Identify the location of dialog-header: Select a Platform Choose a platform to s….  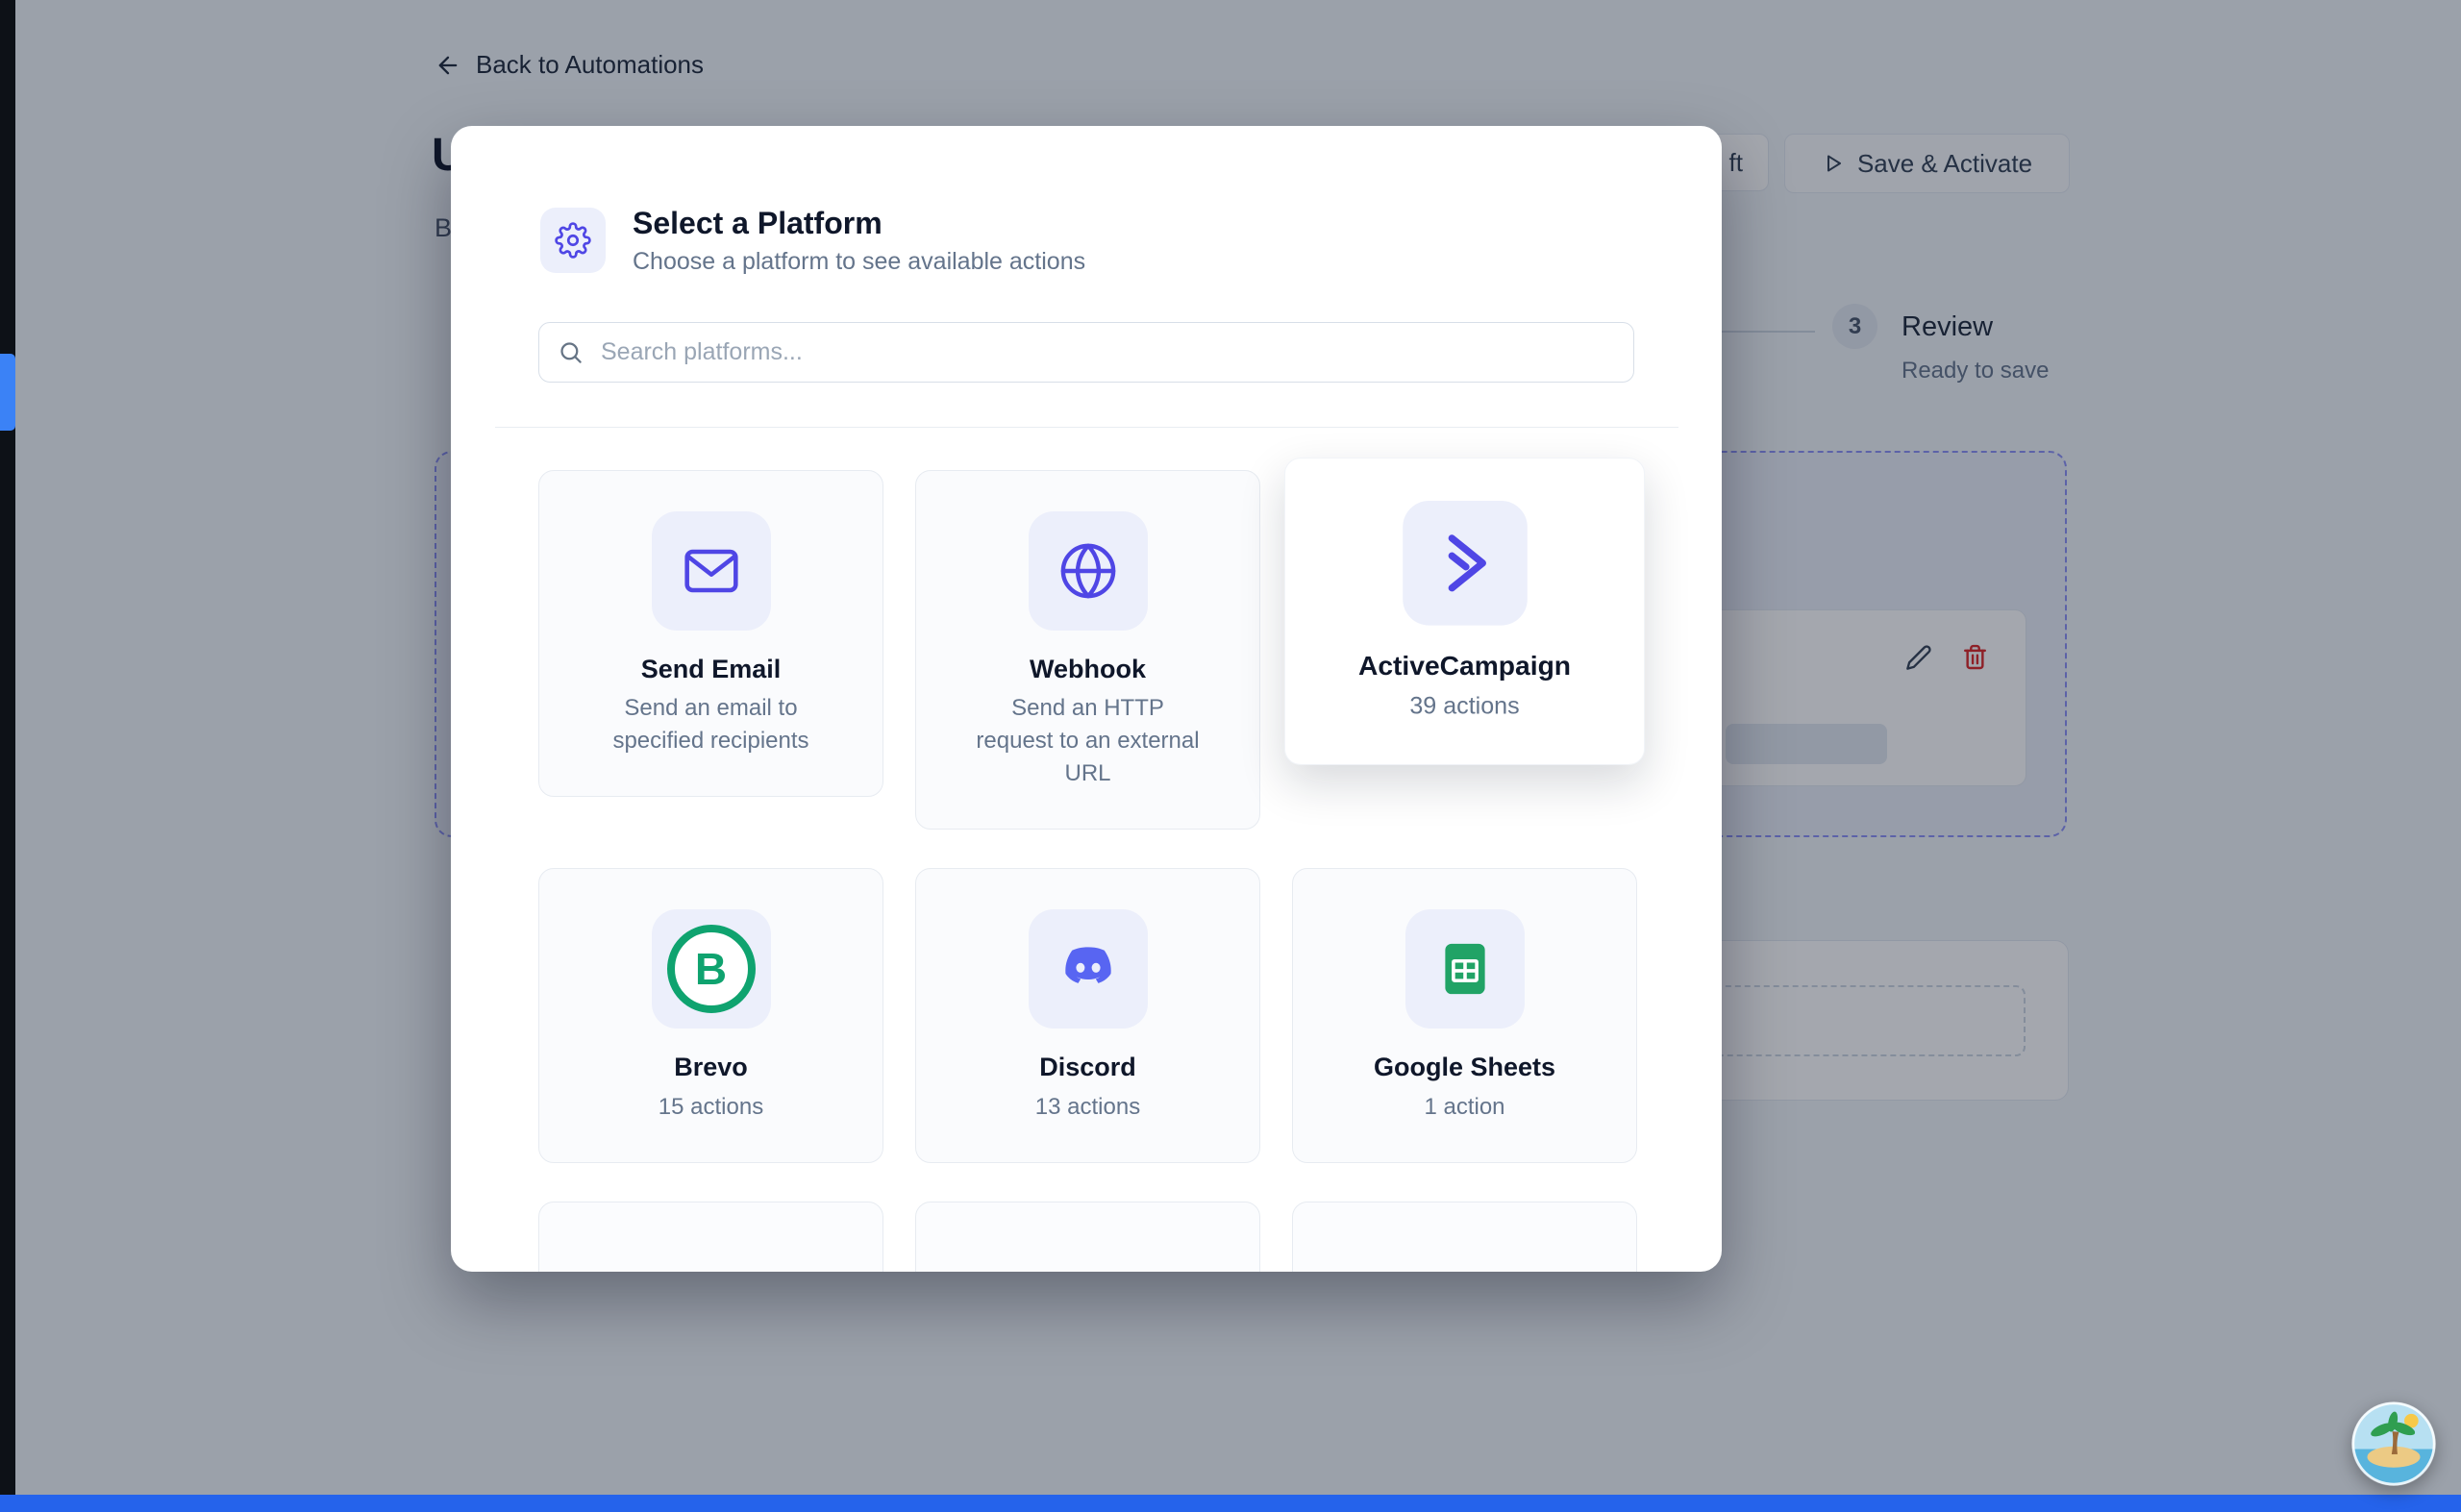
(1086, 241).